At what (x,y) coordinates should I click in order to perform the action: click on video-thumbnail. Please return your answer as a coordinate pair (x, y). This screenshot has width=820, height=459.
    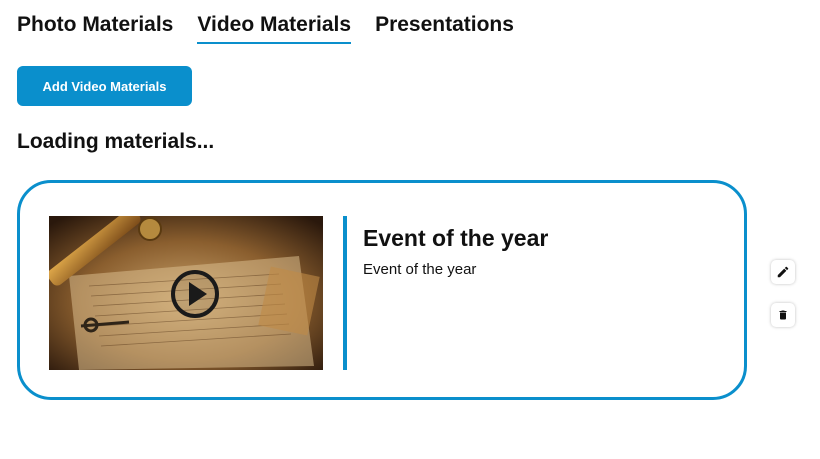
    Looking at the image, I should click on (186, 293).